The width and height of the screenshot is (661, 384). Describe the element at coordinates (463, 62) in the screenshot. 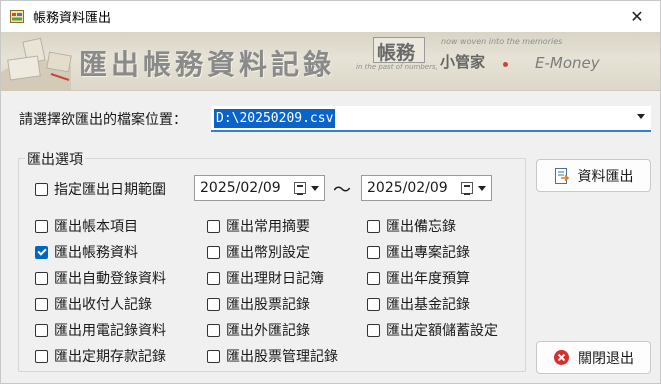

I see `logo-sub-text: 小管家` at that location.